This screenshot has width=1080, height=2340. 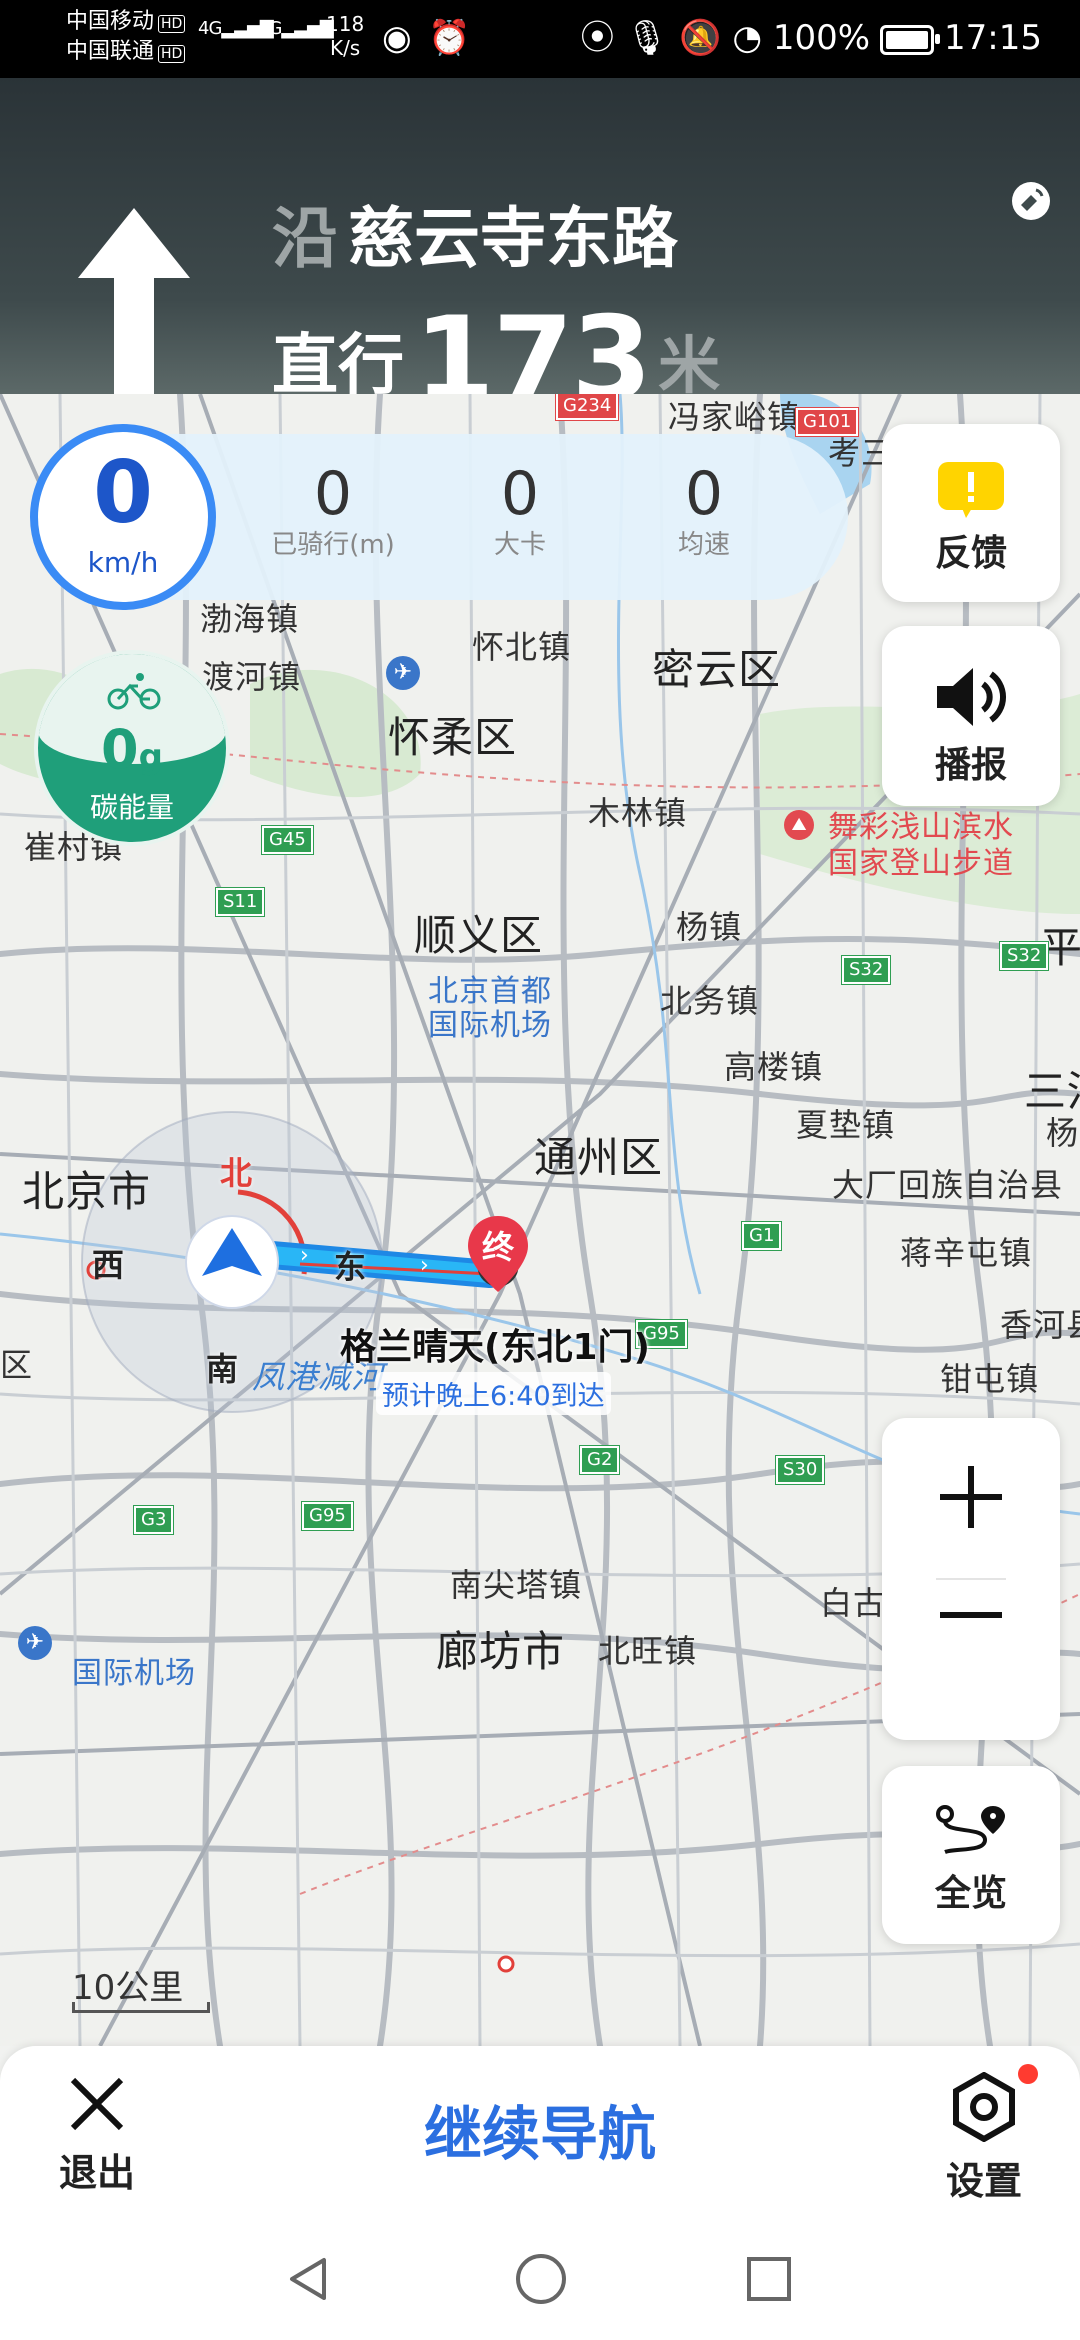 I want to click on home-icon, so click(x=541, y=2279).